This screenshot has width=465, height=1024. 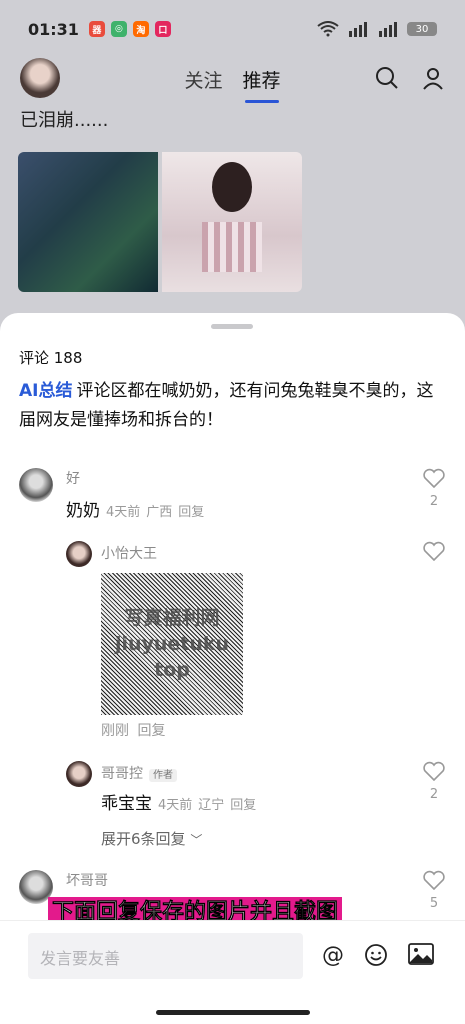 I want to click on reply-username: 哥哥控 作者, so click(x=139, y=773).